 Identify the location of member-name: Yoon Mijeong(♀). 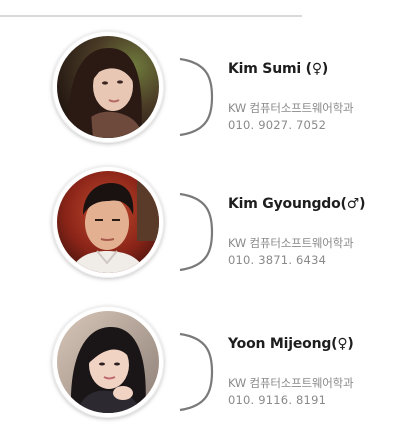
(291, 344).